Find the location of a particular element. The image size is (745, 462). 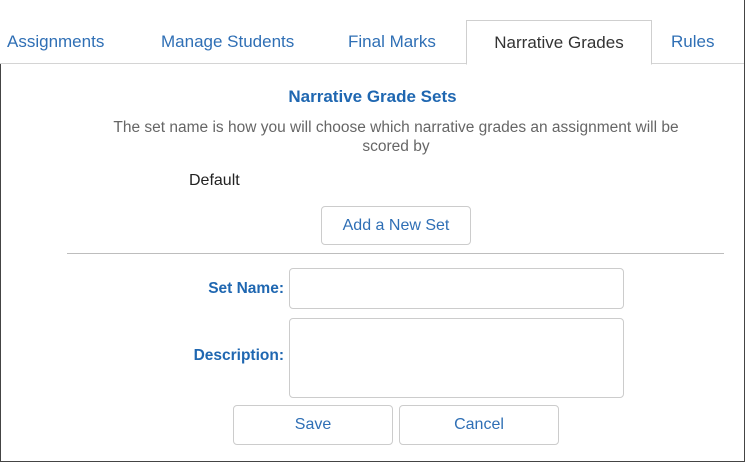

set-list-item-default: Default is located at coordinates (214, 181).